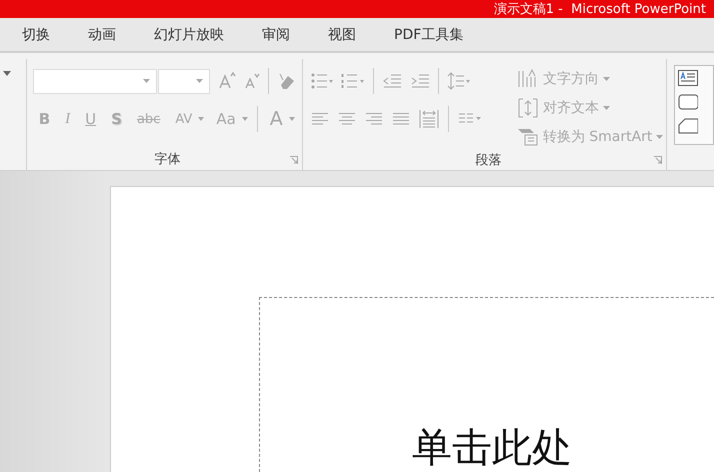  Describe the element at coordinates (420, 81) in the screenshot. I see `increase-indent-icon` at that location.